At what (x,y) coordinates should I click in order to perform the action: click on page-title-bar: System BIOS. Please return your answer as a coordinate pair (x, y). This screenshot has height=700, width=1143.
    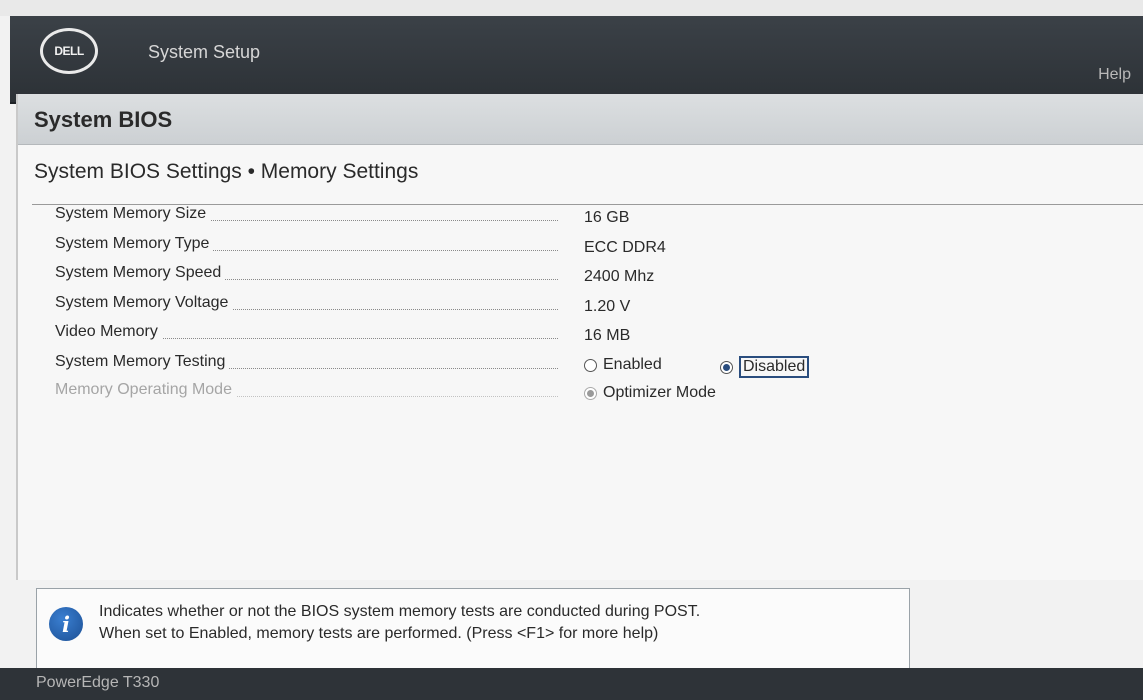
    Looking at the image, I should click on (580, 119).